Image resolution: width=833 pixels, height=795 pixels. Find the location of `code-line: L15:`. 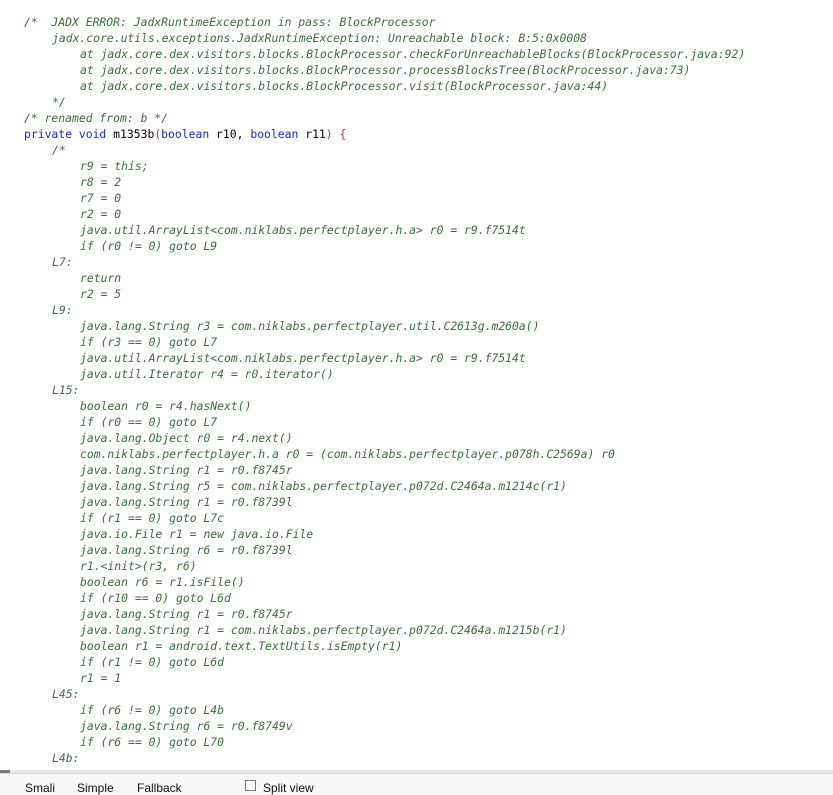

code-line: L15: is located at coordinates (66, 390).